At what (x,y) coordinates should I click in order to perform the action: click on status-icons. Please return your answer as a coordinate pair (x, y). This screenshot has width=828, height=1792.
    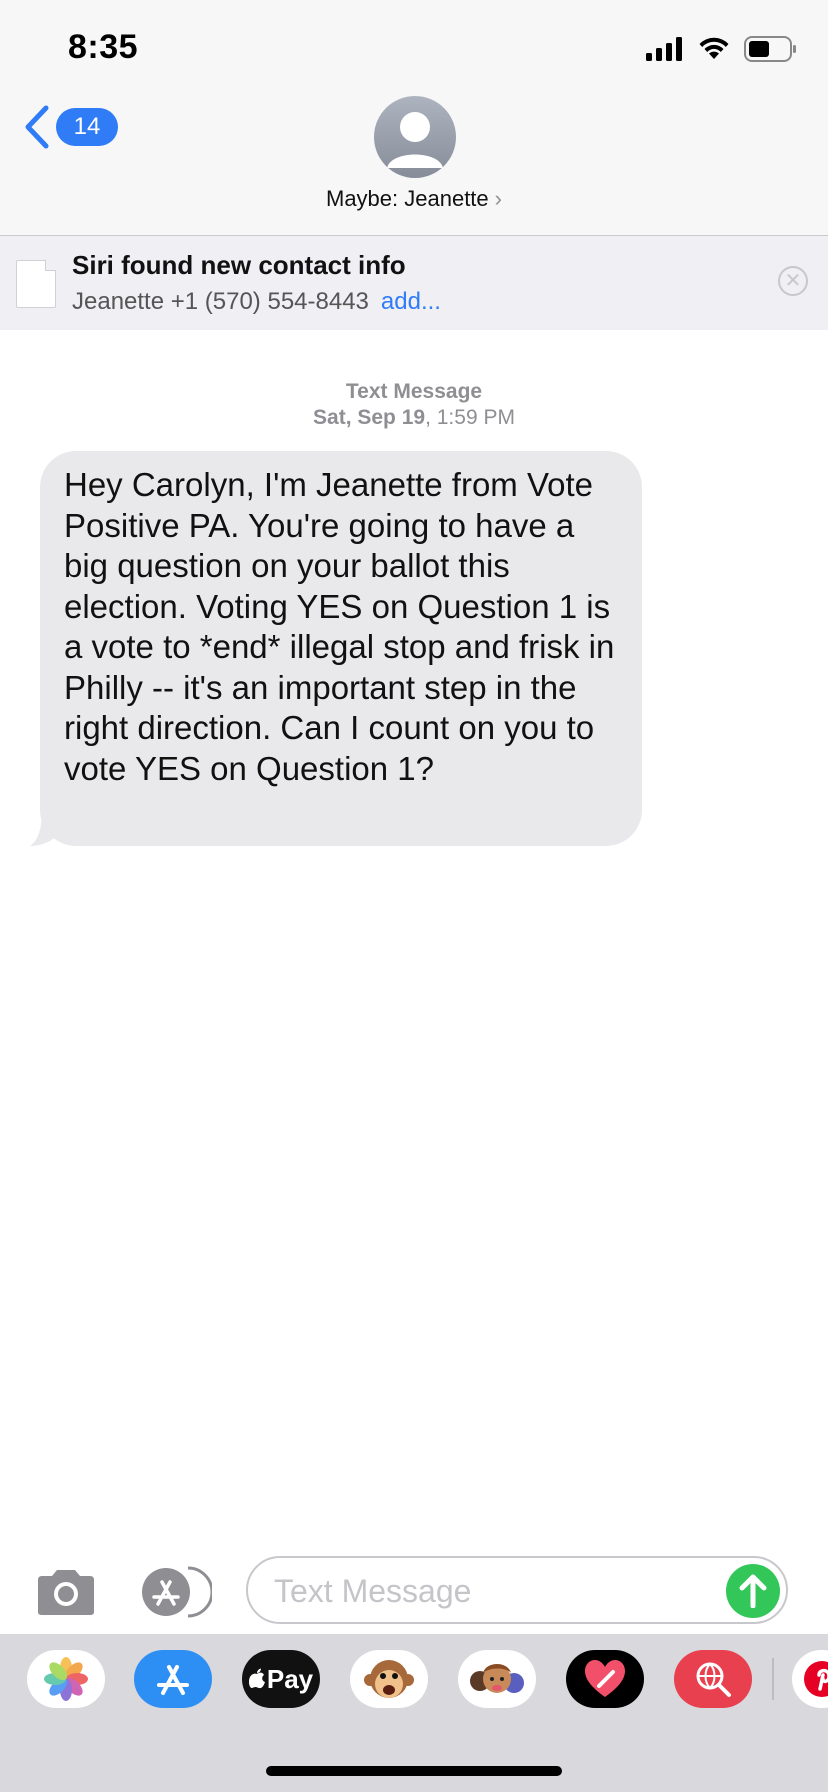
    Looking at the image, I should click on (722, 49).